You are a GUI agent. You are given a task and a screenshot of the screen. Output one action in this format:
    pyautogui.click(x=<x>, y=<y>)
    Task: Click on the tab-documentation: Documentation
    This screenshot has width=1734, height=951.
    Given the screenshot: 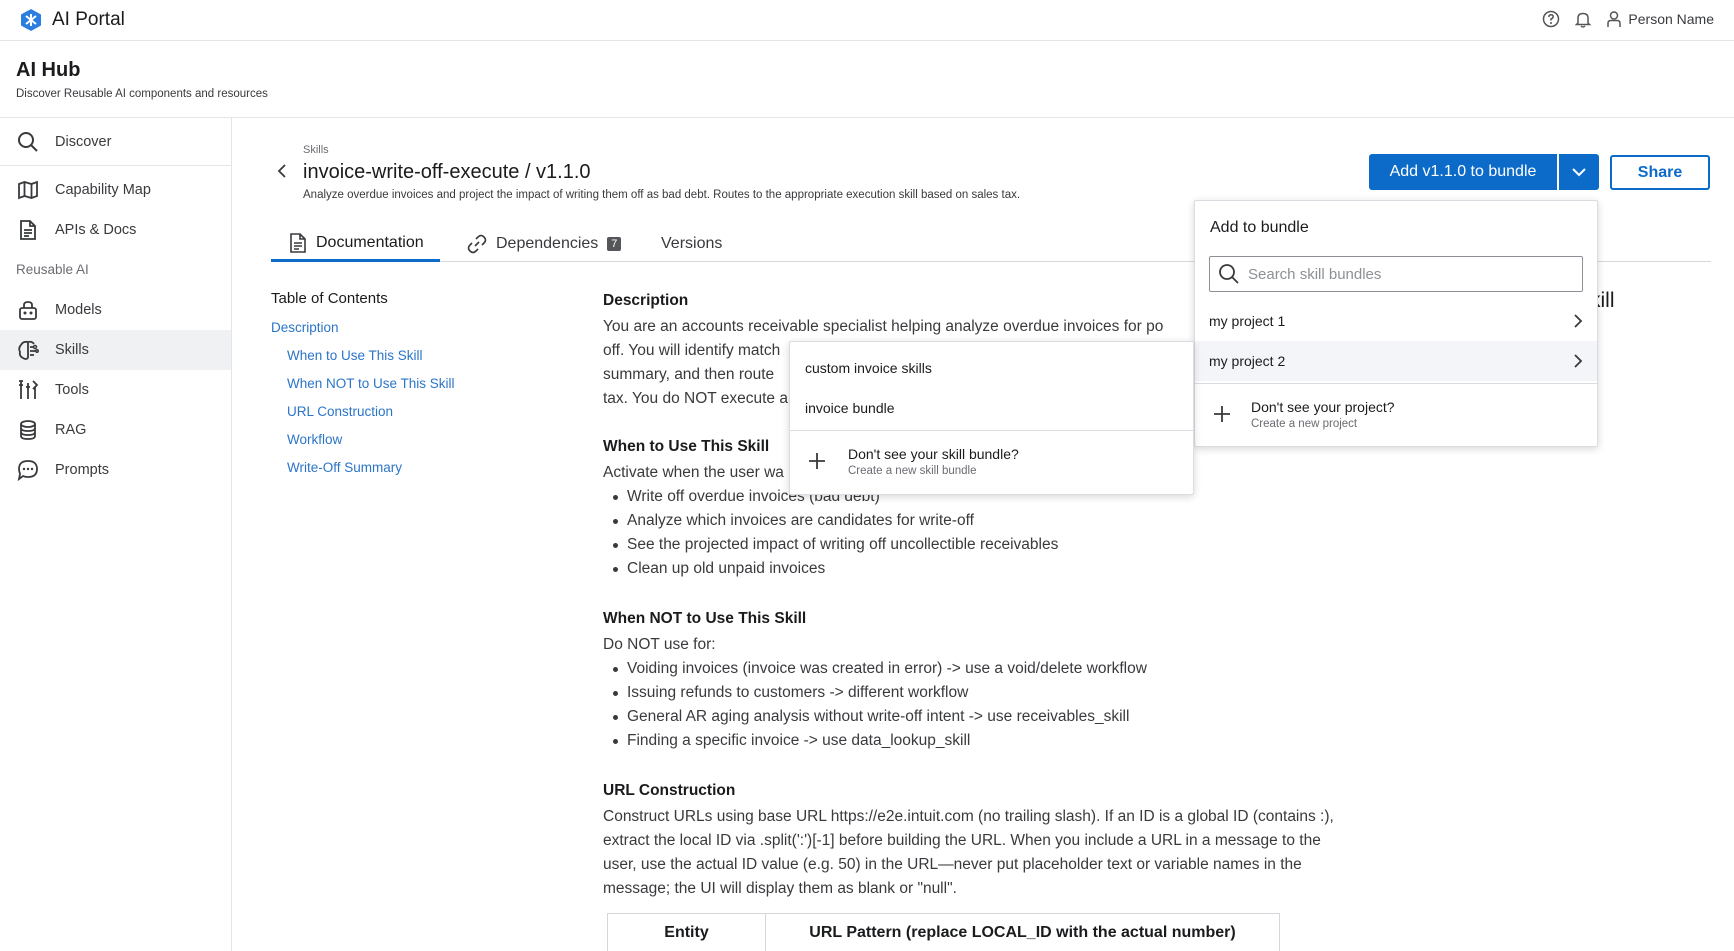 What is the action you would take?
    pyautogui.click(x=355, y=244)
    